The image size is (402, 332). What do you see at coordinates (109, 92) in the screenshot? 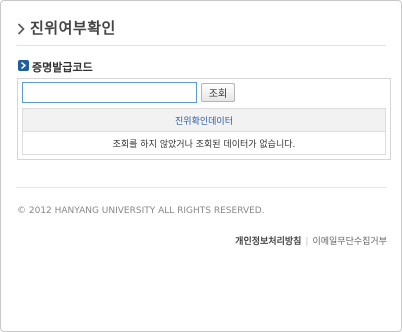
I see `code-input` at bounding box center [109, 92].